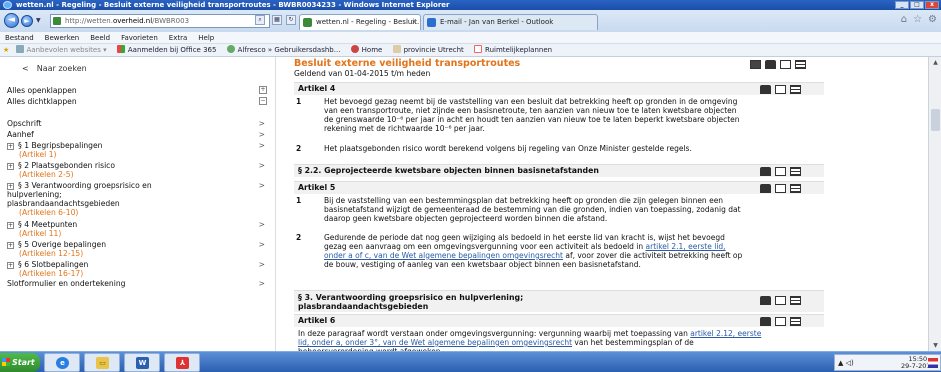 Image resolution: width=941 pixels, height=372 pixels. I want to click on scroll-down-icon: ▼, so click(935, 345).